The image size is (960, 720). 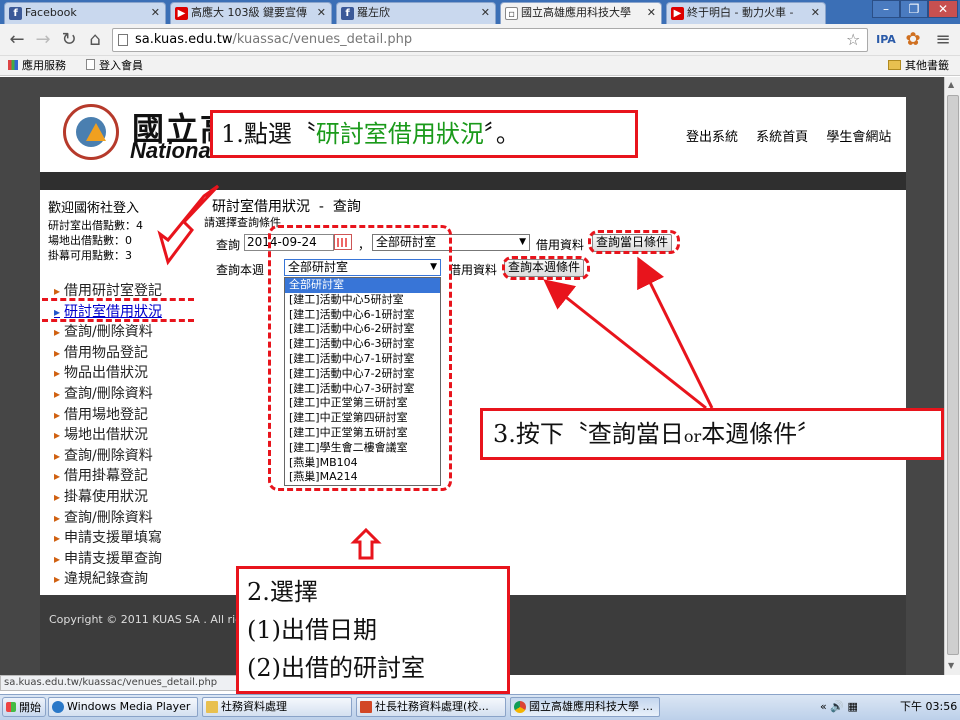 I want to click on highlight-day-button, so click(x=634, y=242).